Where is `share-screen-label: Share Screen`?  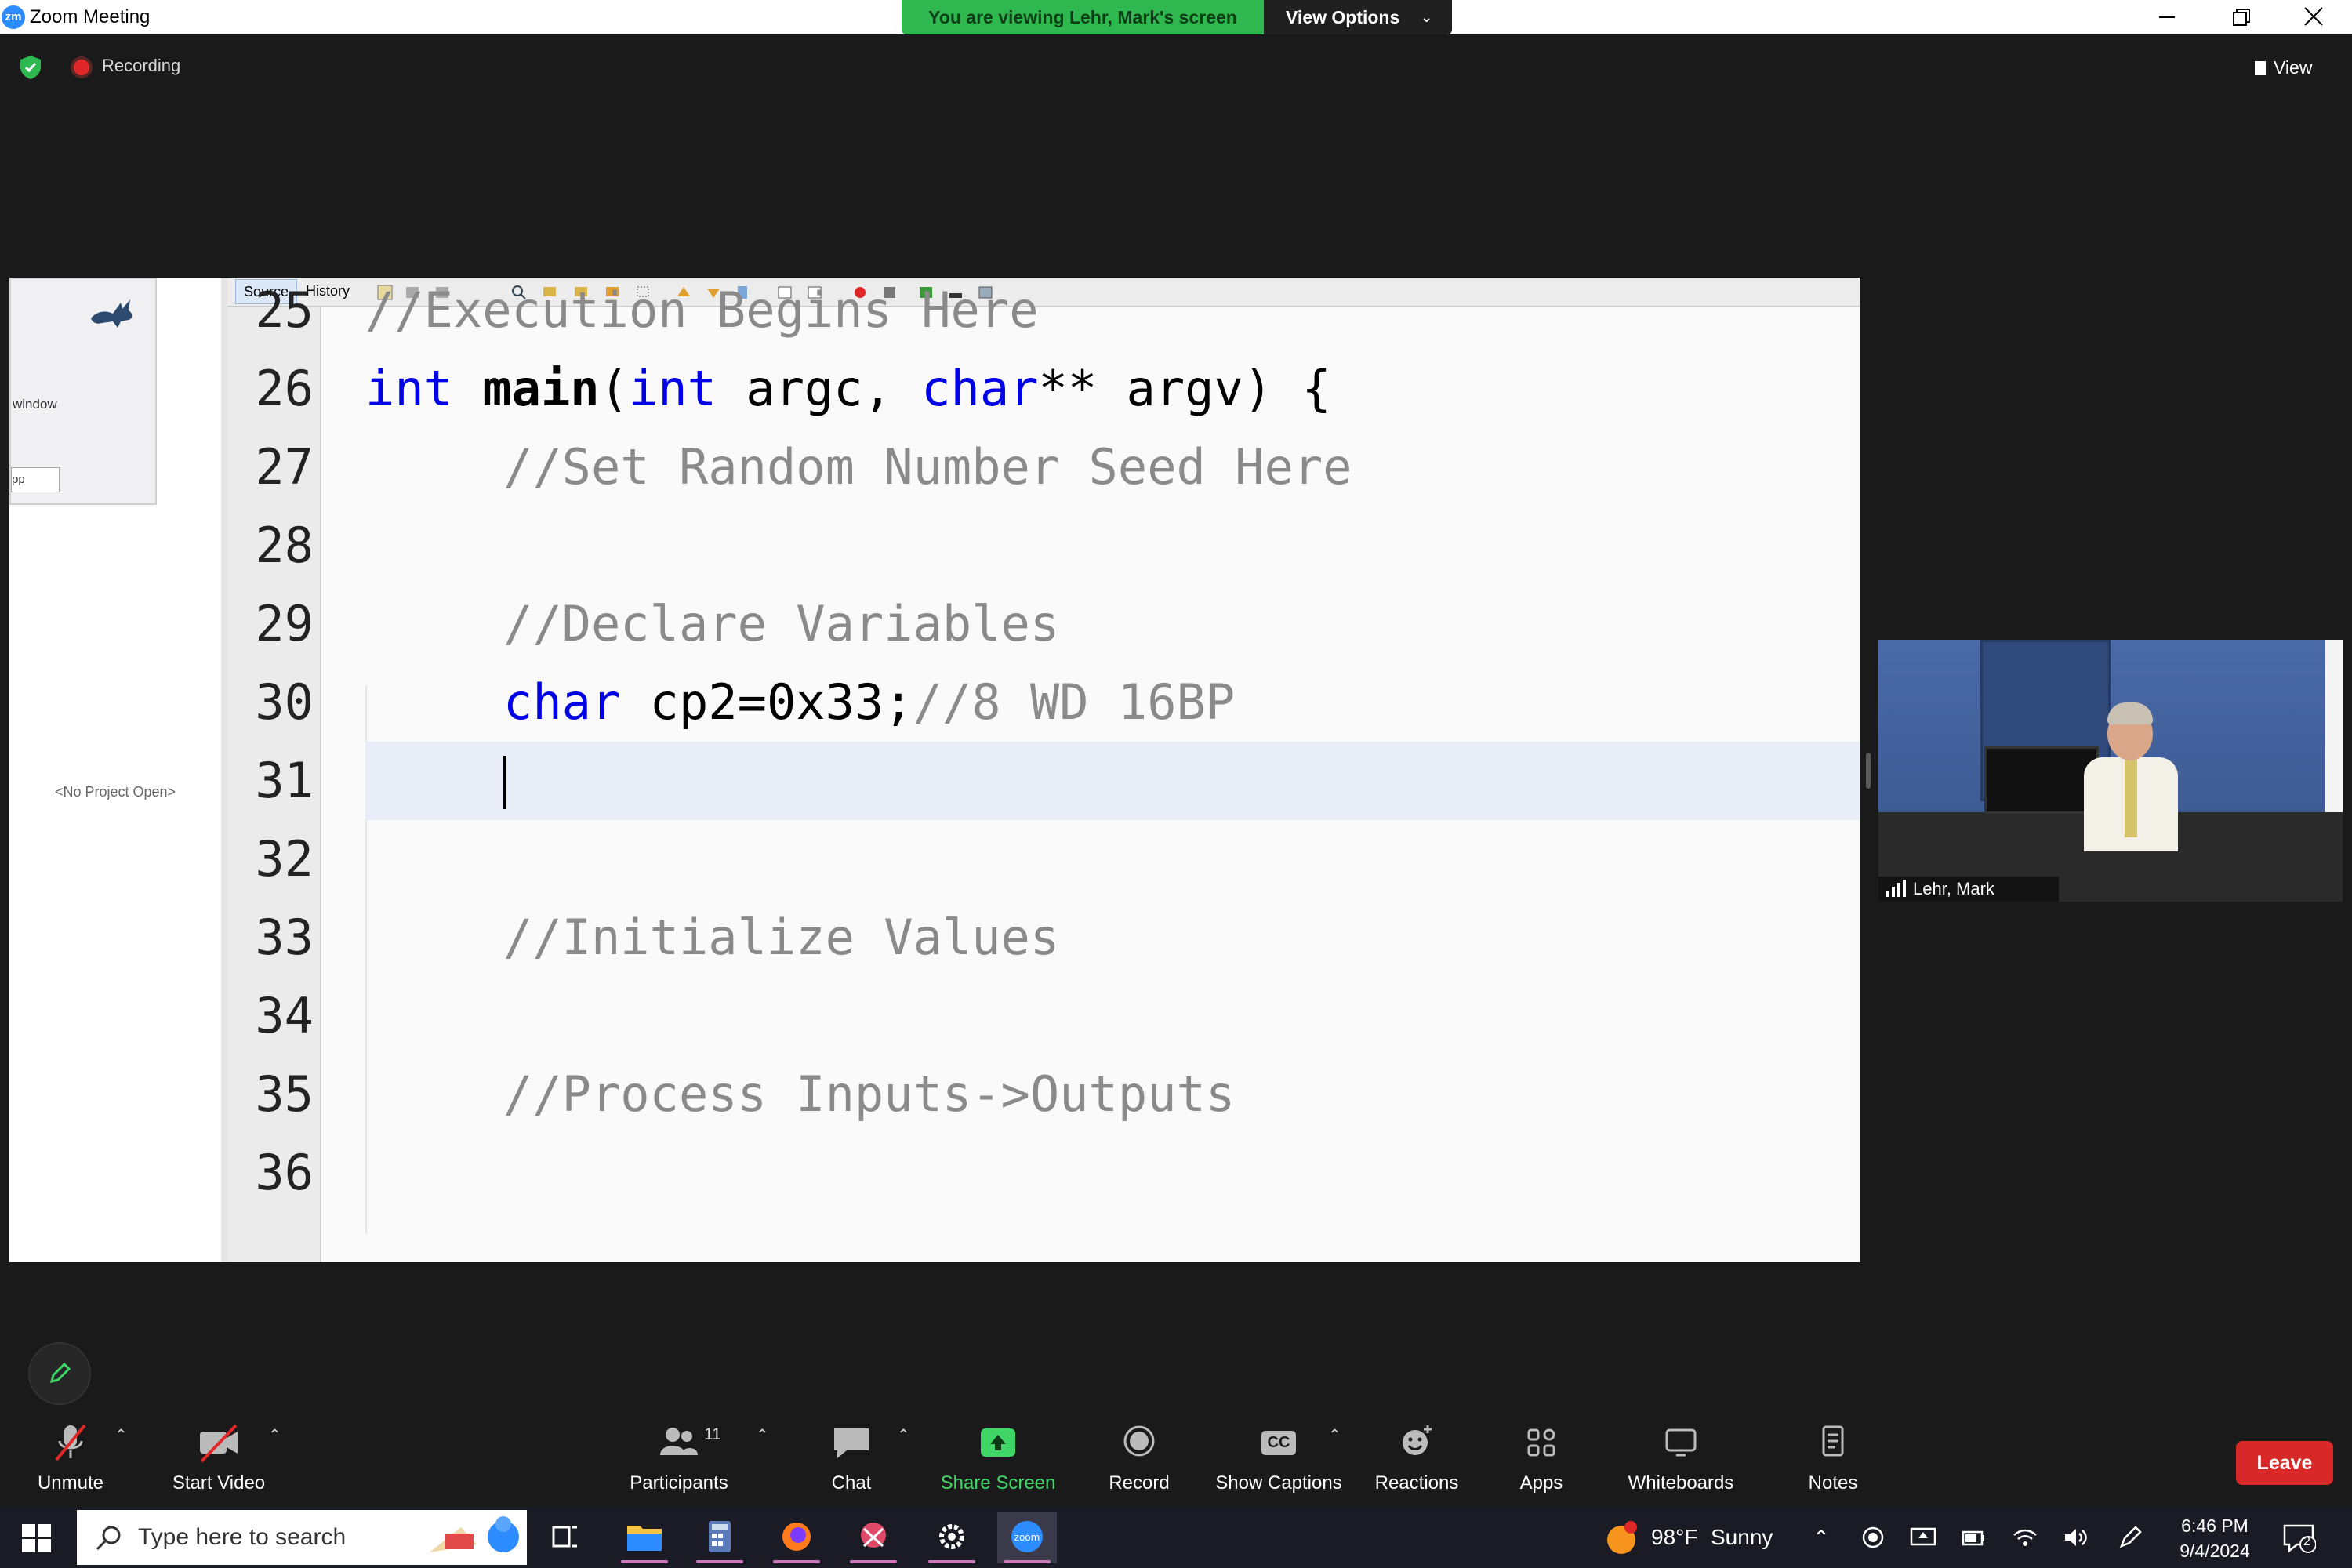
share-screen-label: Share Screen is located at coordinates (998, 1483).